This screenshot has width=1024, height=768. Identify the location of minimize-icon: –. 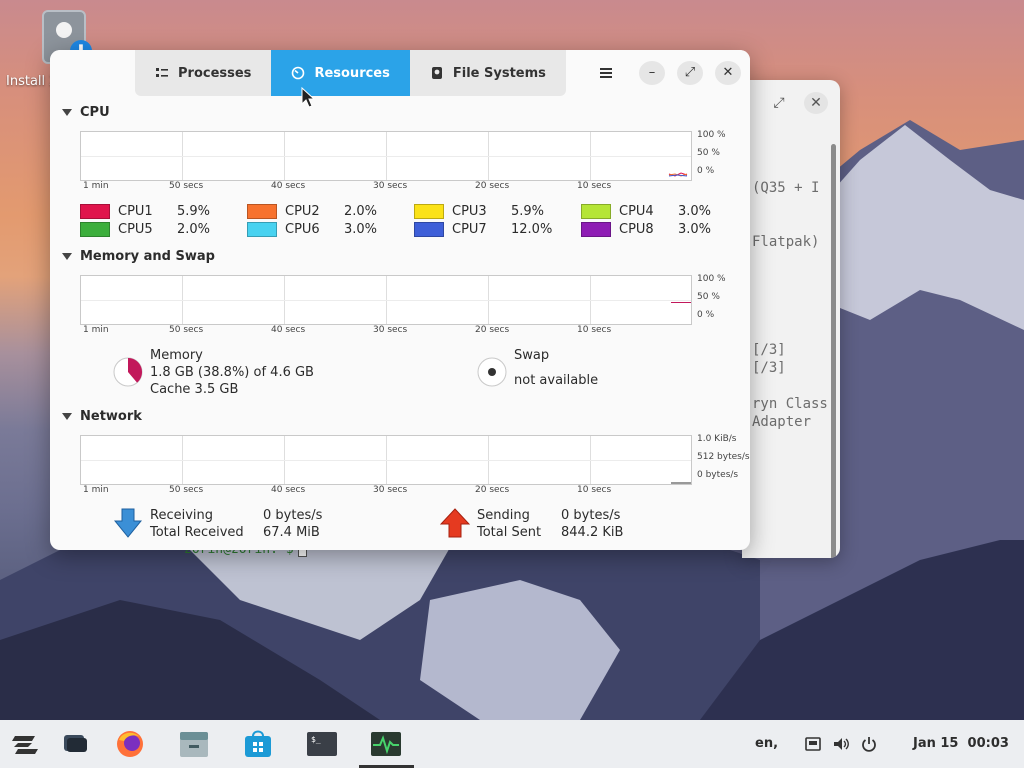
(652, 72).